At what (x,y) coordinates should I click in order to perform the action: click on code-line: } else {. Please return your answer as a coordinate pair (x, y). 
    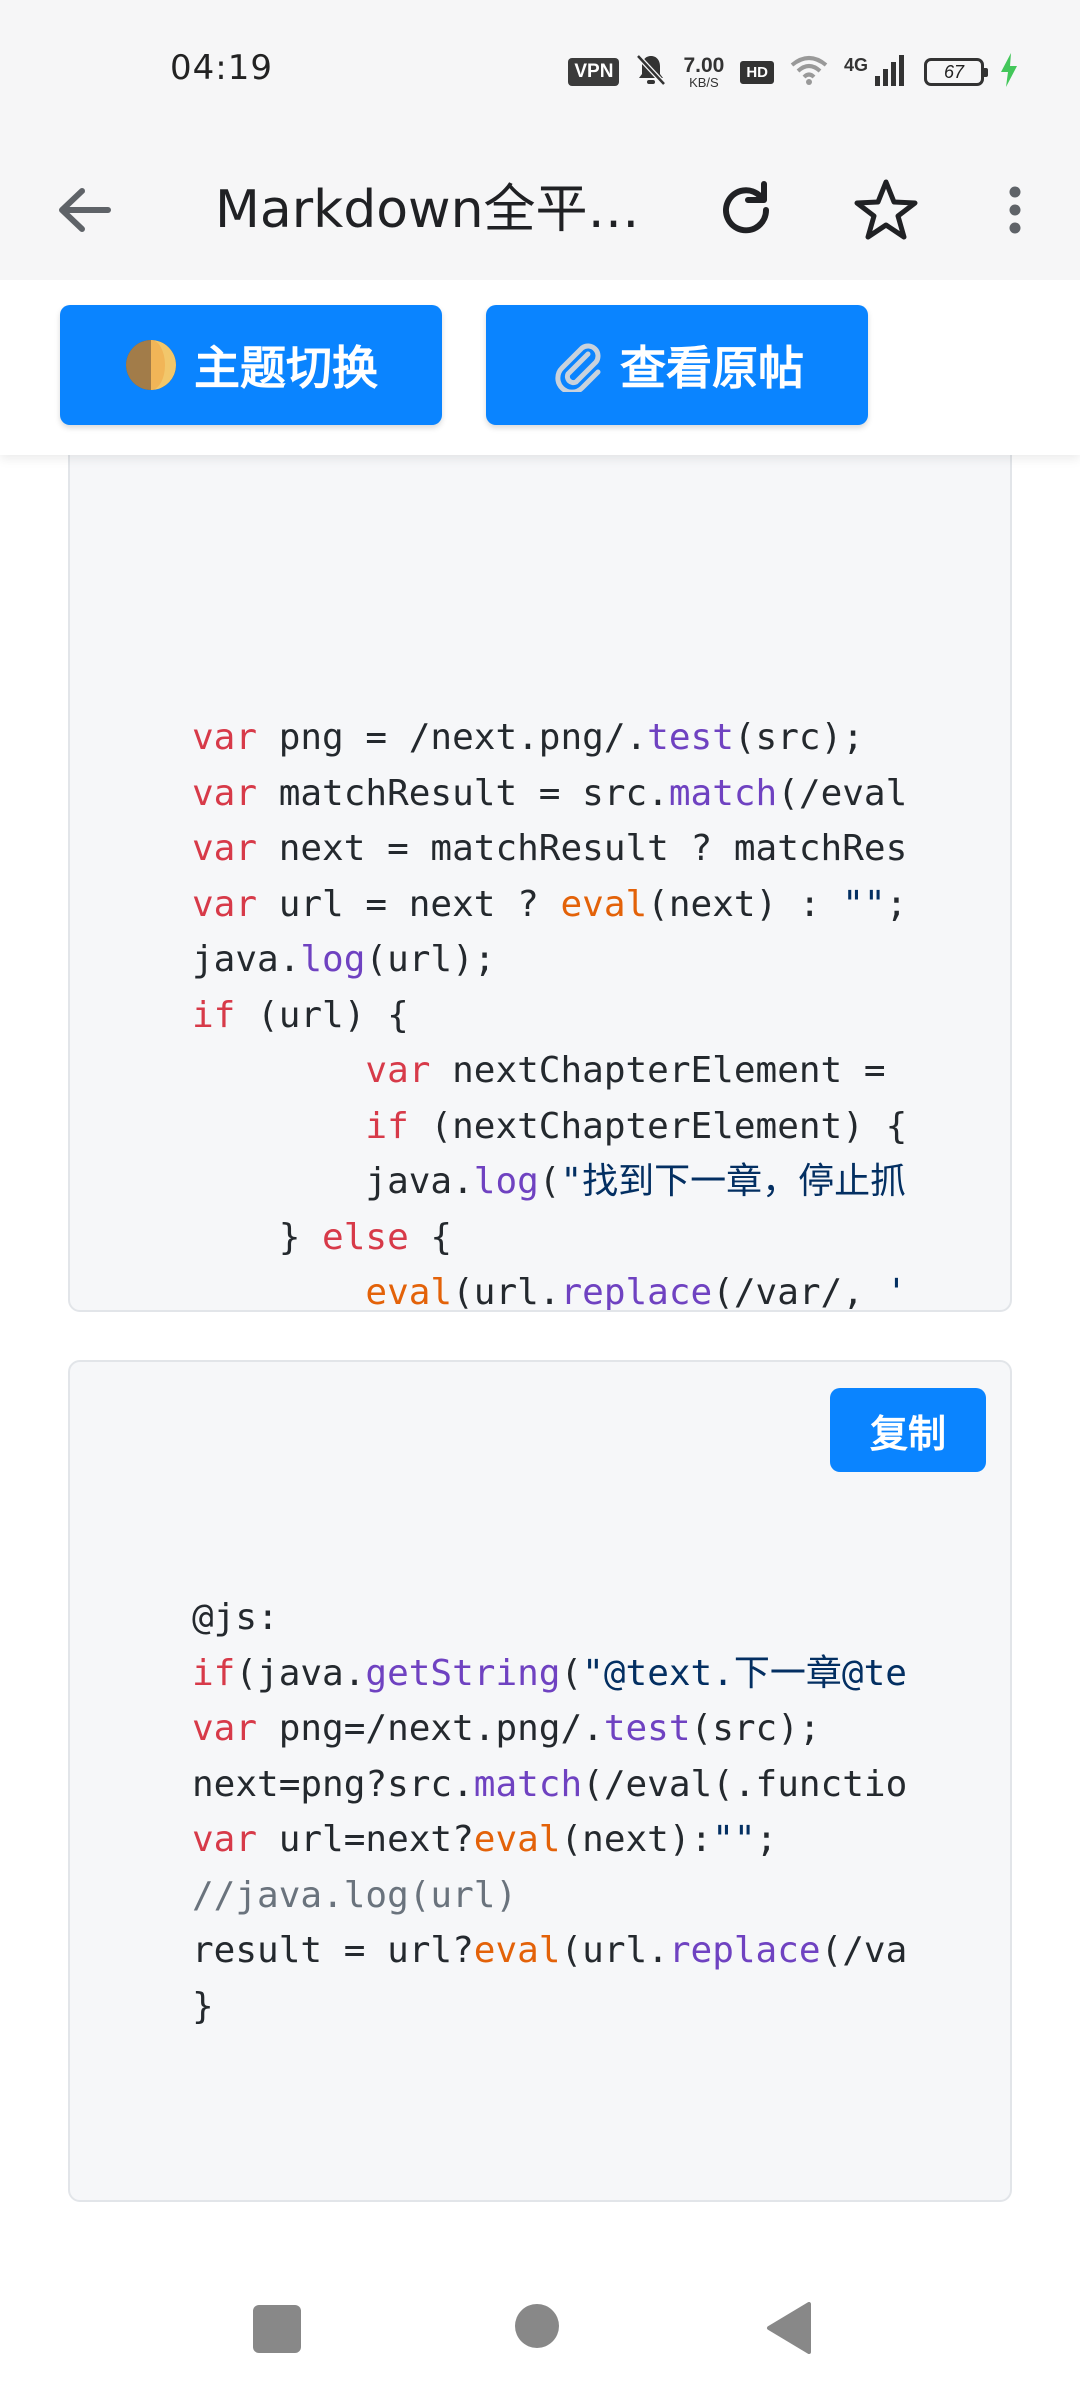
    Looking at the image, I should click on (322, 1237).